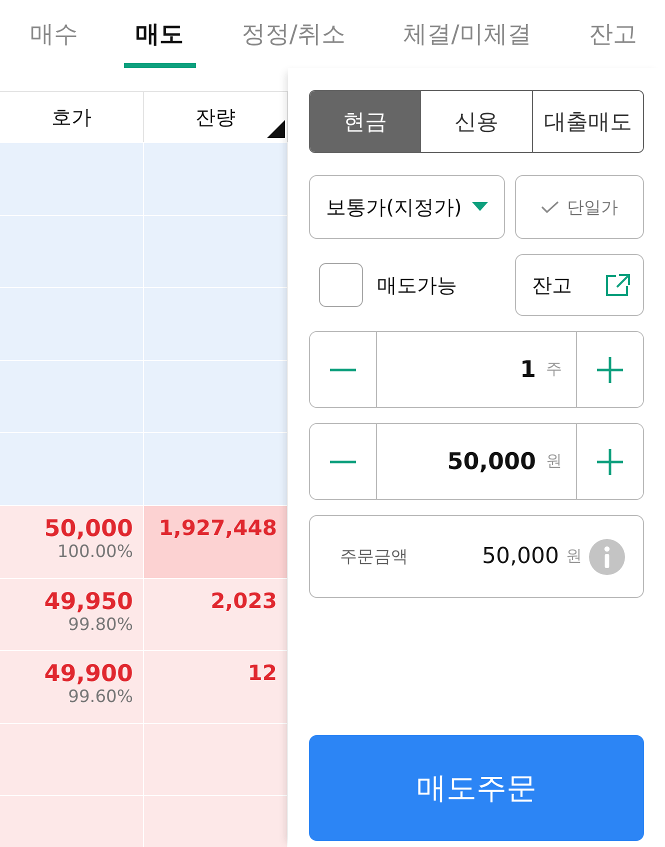 This screenshot has height=847, width=665. Describe the element at coordinates (476, 788) in the screenshot. I see `sell-order-button: 매도주문` at that location.